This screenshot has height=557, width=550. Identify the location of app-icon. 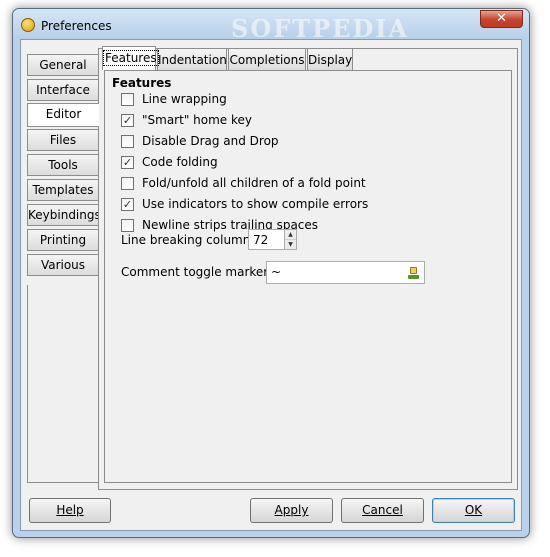
(28, 25).